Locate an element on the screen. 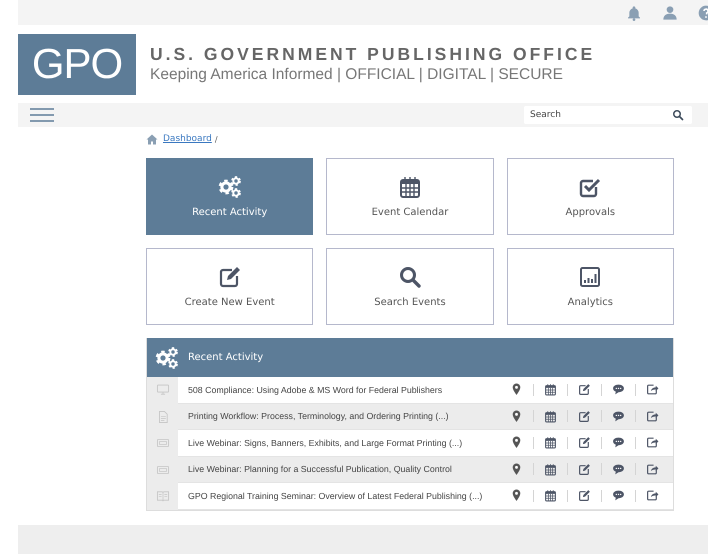 This screenshot has width=708, height=554. site-tagline: Keeping America Informed | OFFICIAL | DIGITAL | SECURE is located at coordinates (357, 75).